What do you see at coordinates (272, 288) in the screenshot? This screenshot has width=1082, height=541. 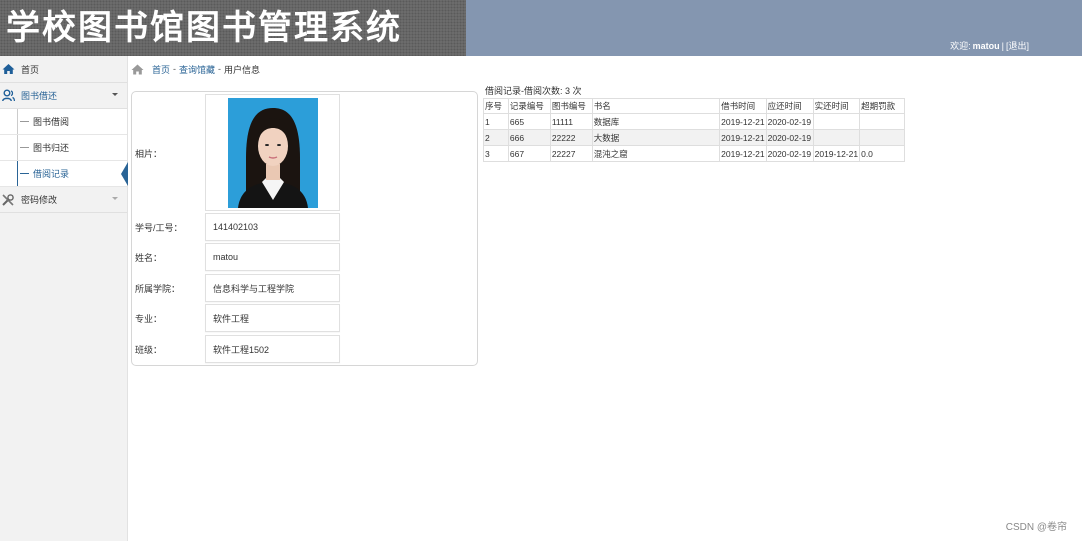 I see `college-field: 信息科学与工程学院` at bounding box center [272, 288].